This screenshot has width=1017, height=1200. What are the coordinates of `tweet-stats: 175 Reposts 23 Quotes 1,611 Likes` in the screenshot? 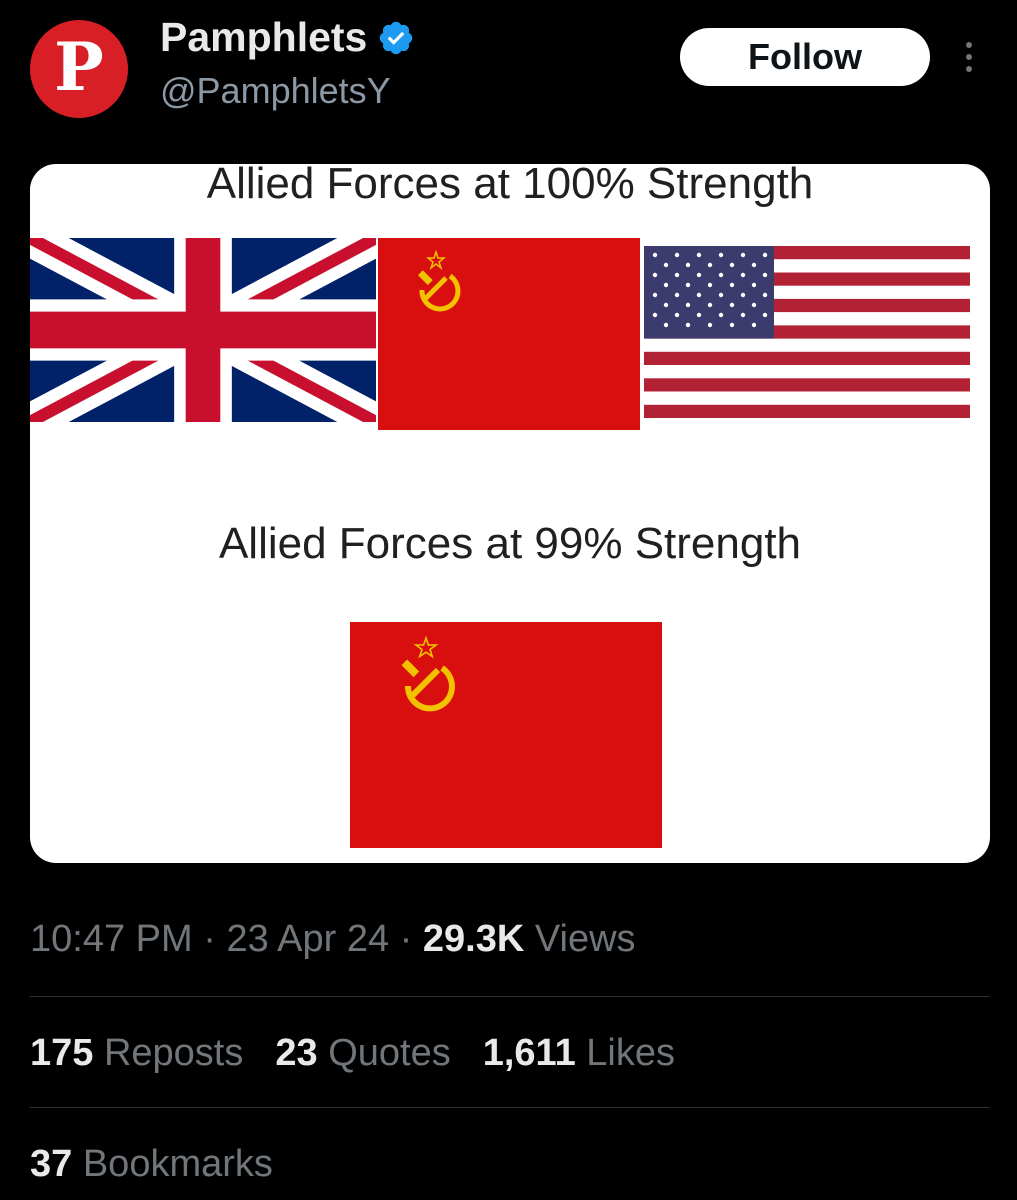 It's located at (368, 1053).